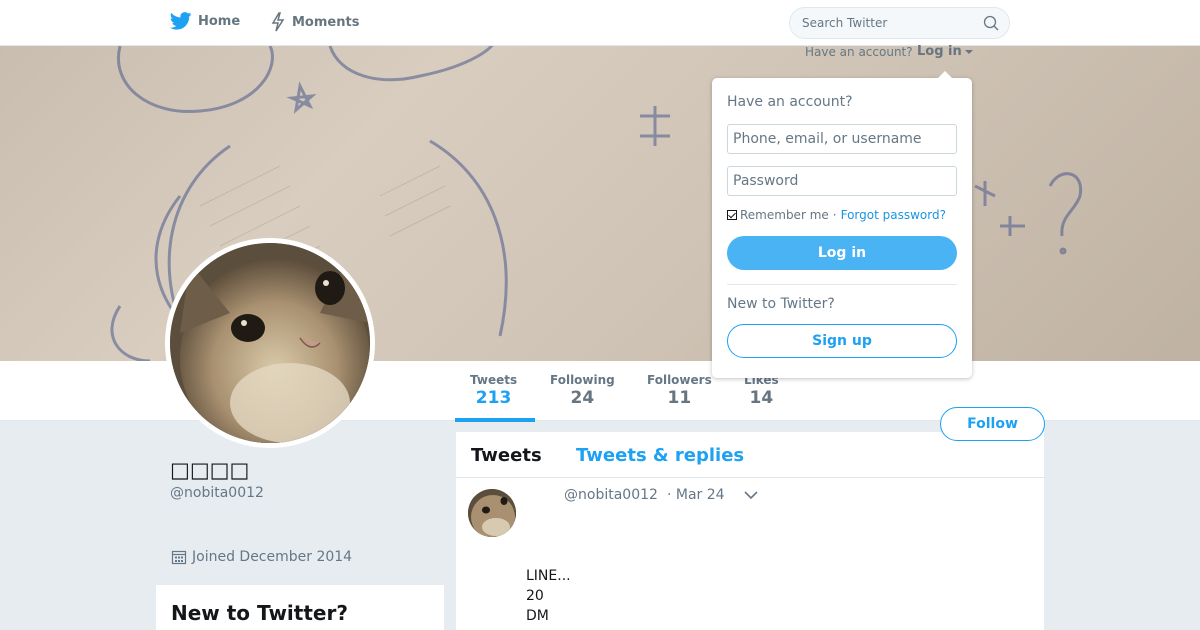  What do you see at coordinates (751, 495) in the screenshot?
I see `chevron-down-icon` at bounding box center [751, 495].